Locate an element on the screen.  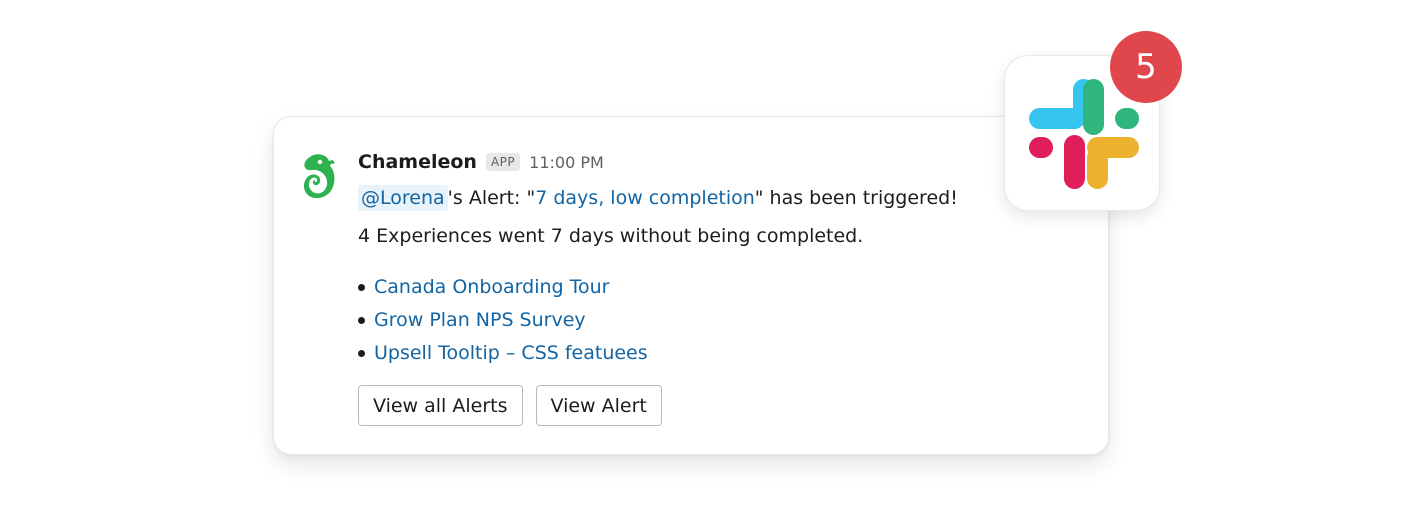
alert-name-link: 7 days, low completion is located at coordinates (645, 198).